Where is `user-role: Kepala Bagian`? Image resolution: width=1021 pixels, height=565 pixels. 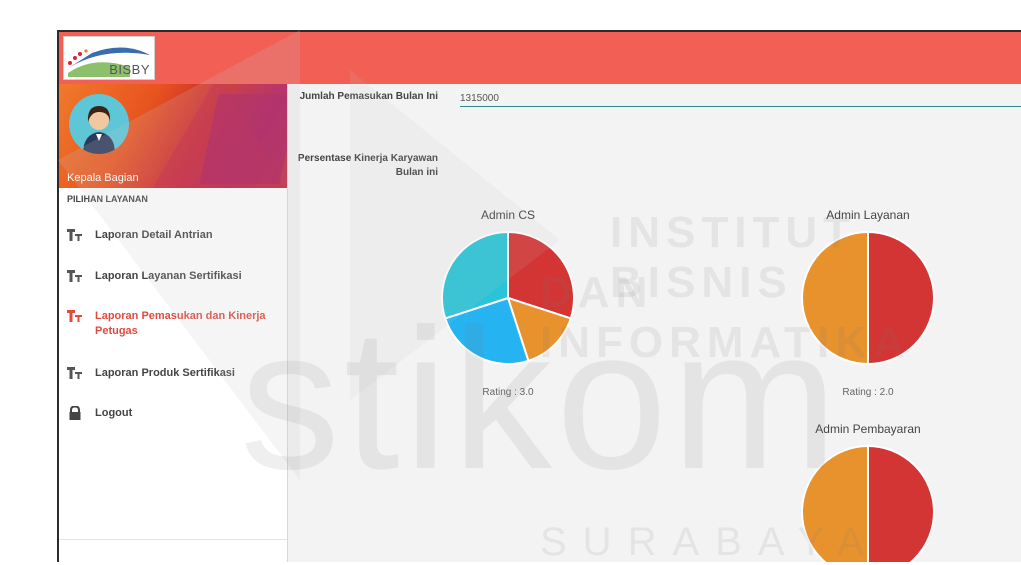
user-role: Kepala Bagian is located at coordinates (103, 178).